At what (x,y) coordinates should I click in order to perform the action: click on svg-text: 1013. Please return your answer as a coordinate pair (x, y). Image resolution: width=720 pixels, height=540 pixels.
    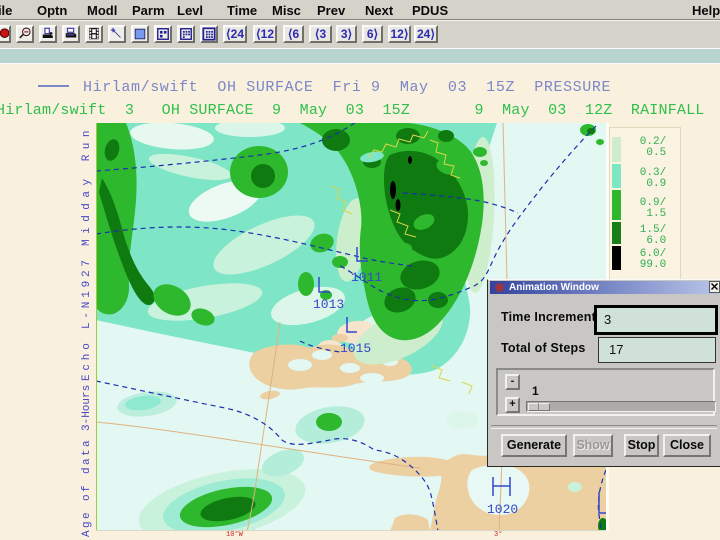
    Looking at the image, I should click on (328, 304).